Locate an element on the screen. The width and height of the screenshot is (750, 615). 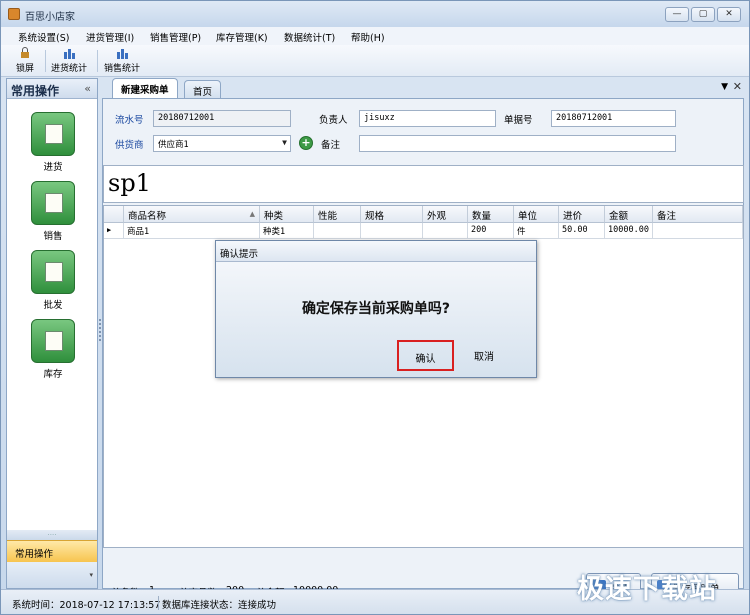
splitter-grip is located at coordinates (100, 330).